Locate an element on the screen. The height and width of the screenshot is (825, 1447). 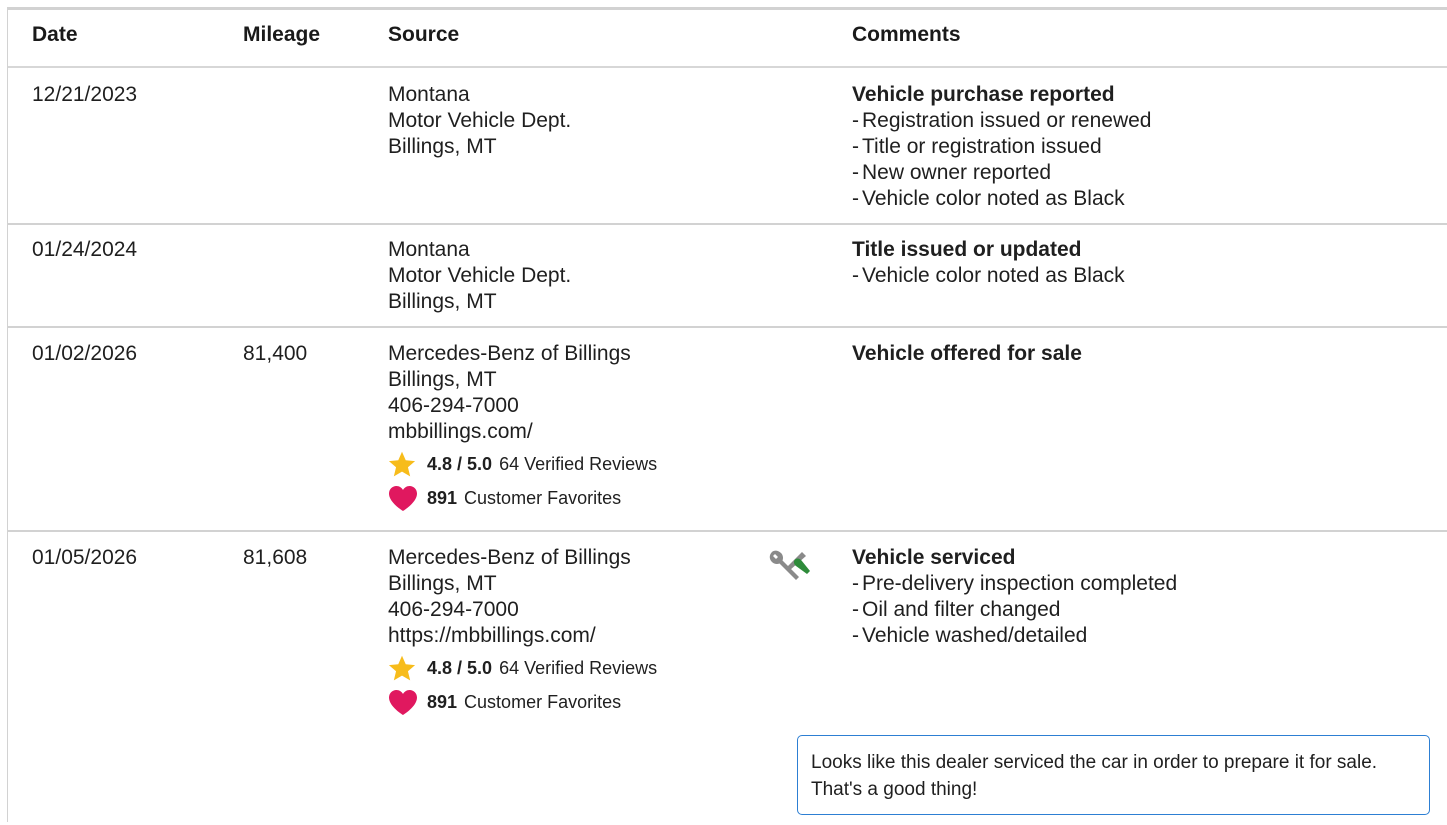
comment-item: - Vehicle washed/detailed is located at coordinates (970, 635).